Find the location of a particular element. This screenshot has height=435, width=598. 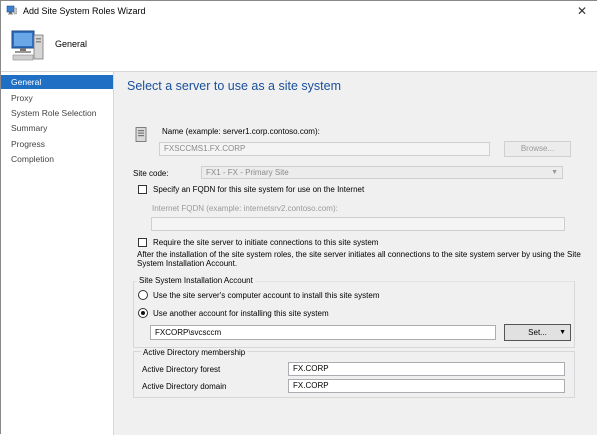

server-icon is located at coordinates (141, 134).